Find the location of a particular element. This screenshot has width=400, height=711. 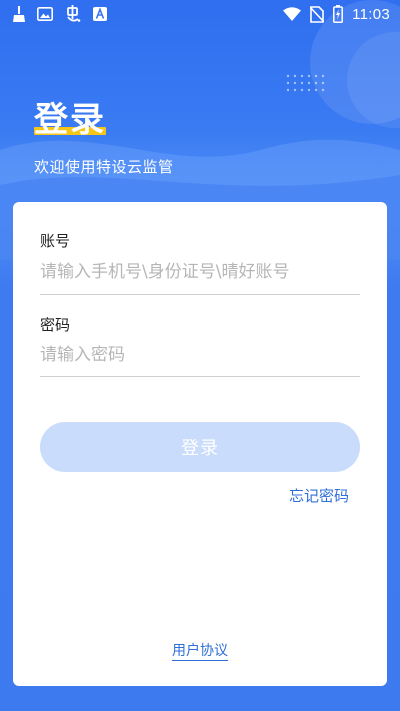

user-agreement-container: 用户协议 is located at coordinates (200, 650).